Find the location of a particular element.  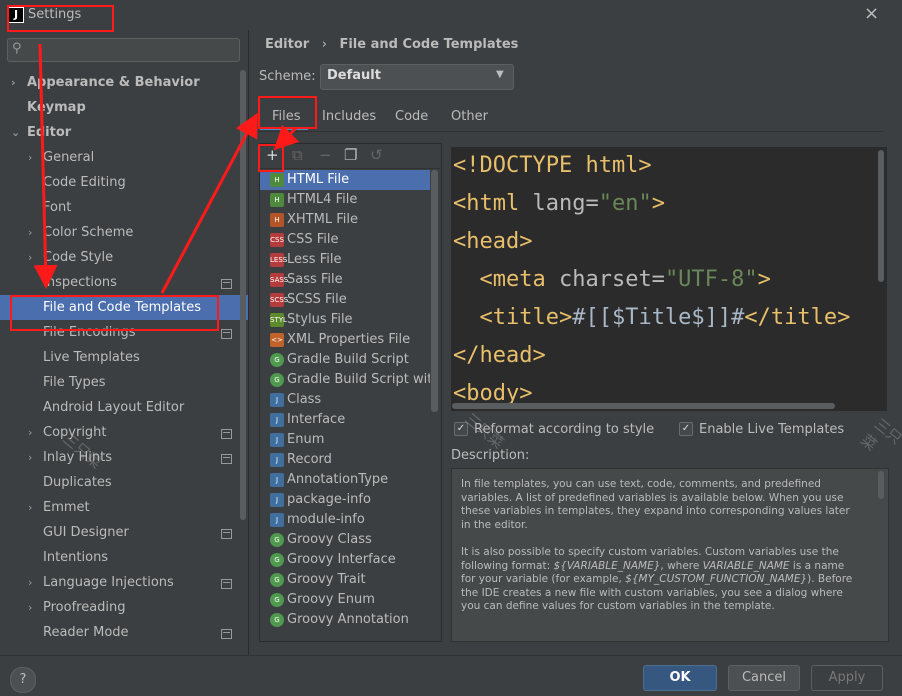

template-list-item: LESS Less File is located at coordinates (345, 260).